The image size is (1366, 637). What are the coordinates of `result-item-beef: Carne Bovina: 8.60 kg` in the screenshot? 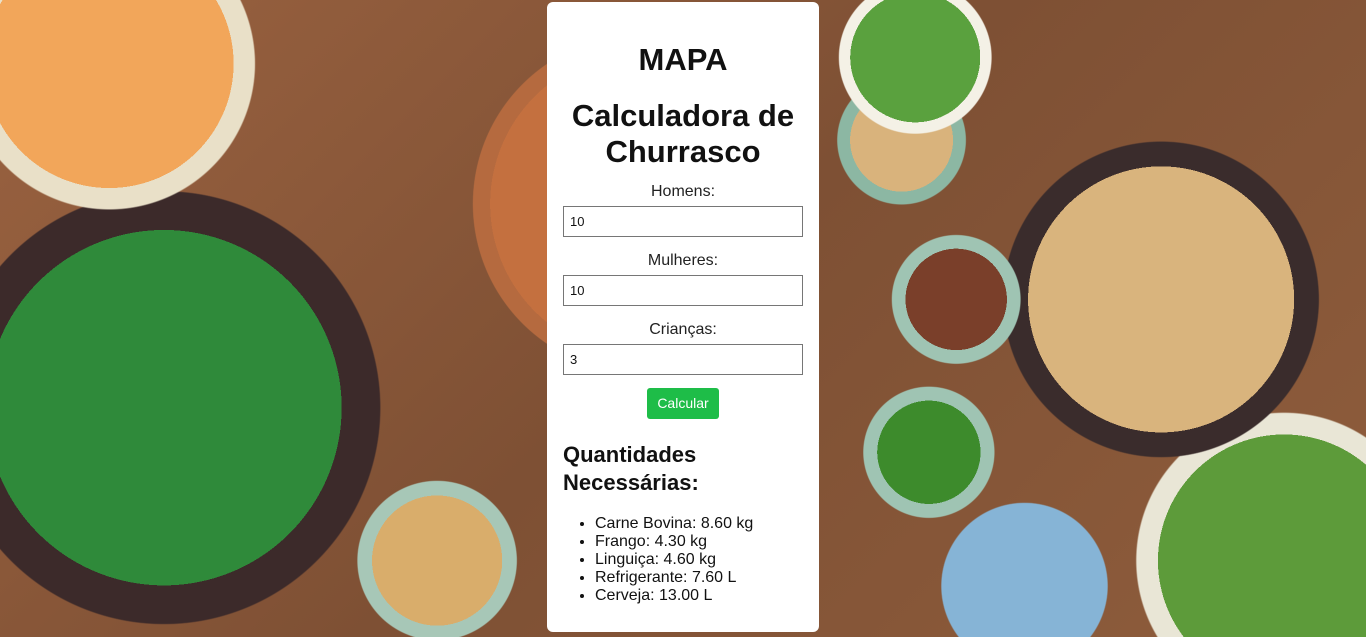 It's located at (699, 524).